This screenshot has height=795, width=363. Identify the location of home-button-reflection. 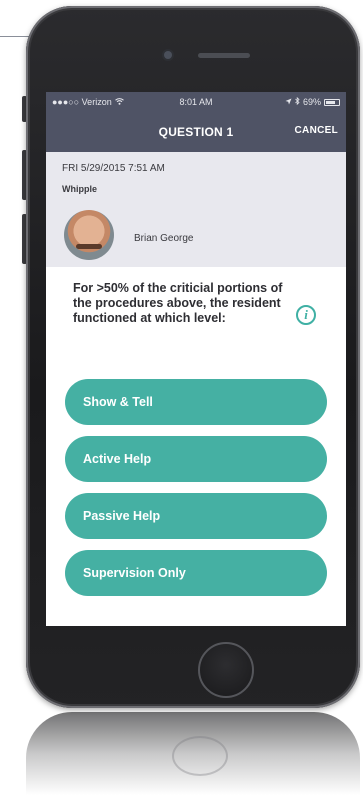
(200, 756).